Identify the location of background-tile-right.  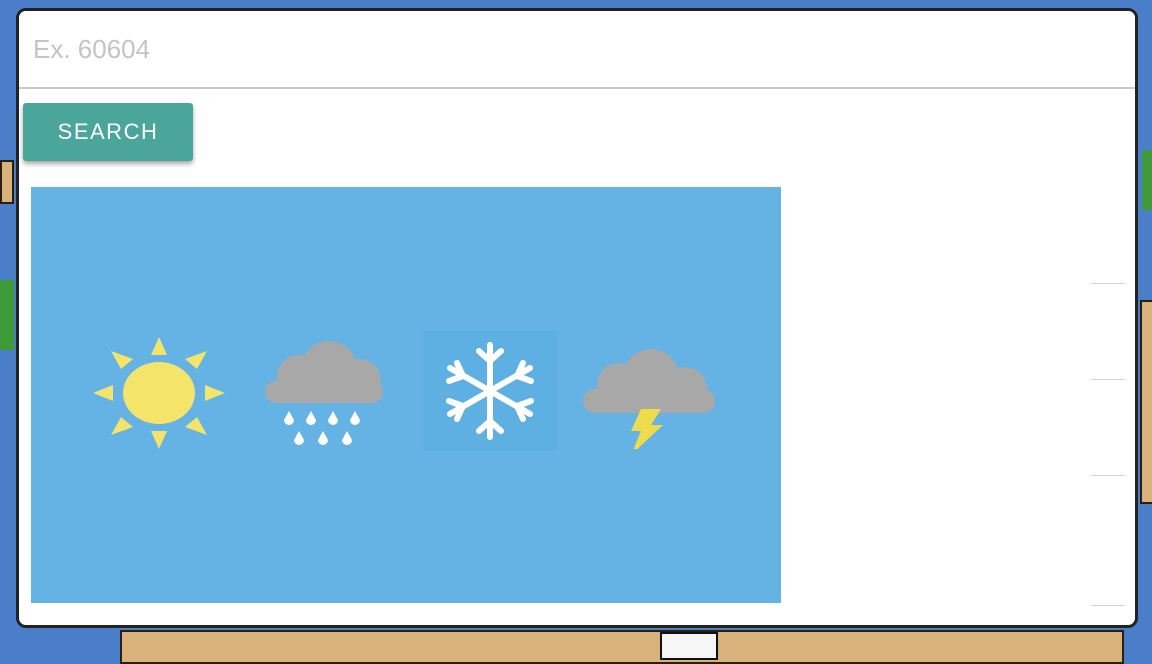
(1146, 402).